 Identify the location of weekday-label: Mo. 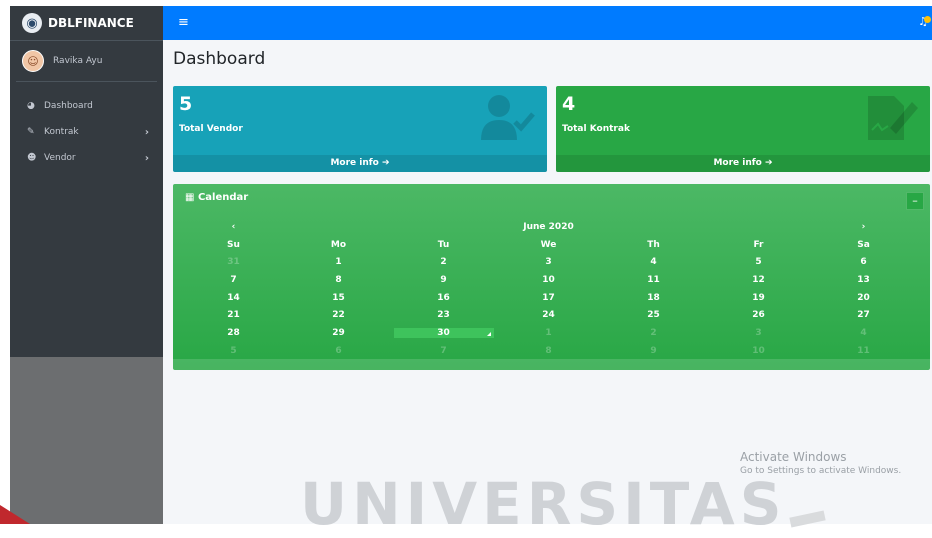
(338, 244).